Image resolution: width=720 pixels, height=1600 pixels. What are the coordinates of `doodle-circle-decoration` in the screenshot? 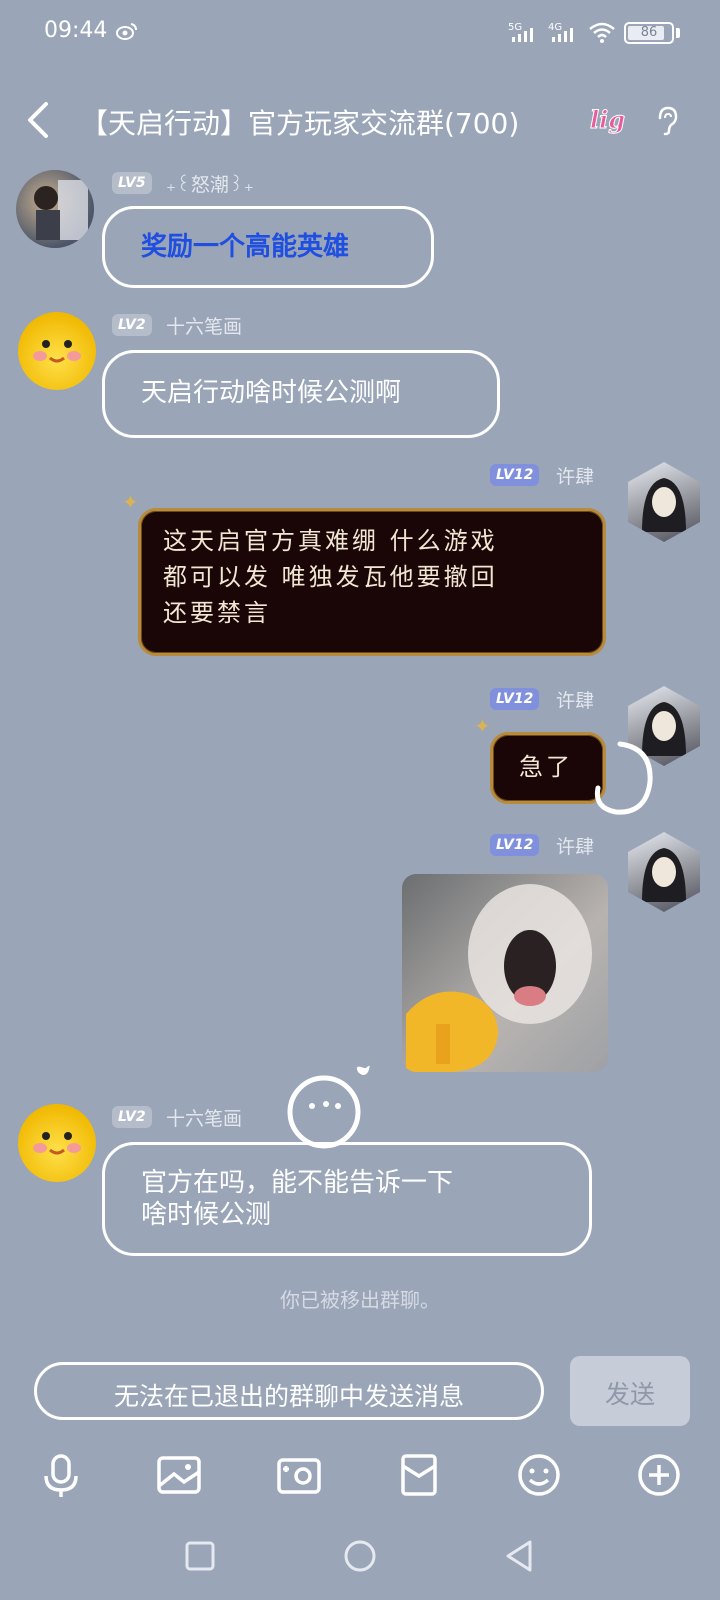 It's located at (623, 778).